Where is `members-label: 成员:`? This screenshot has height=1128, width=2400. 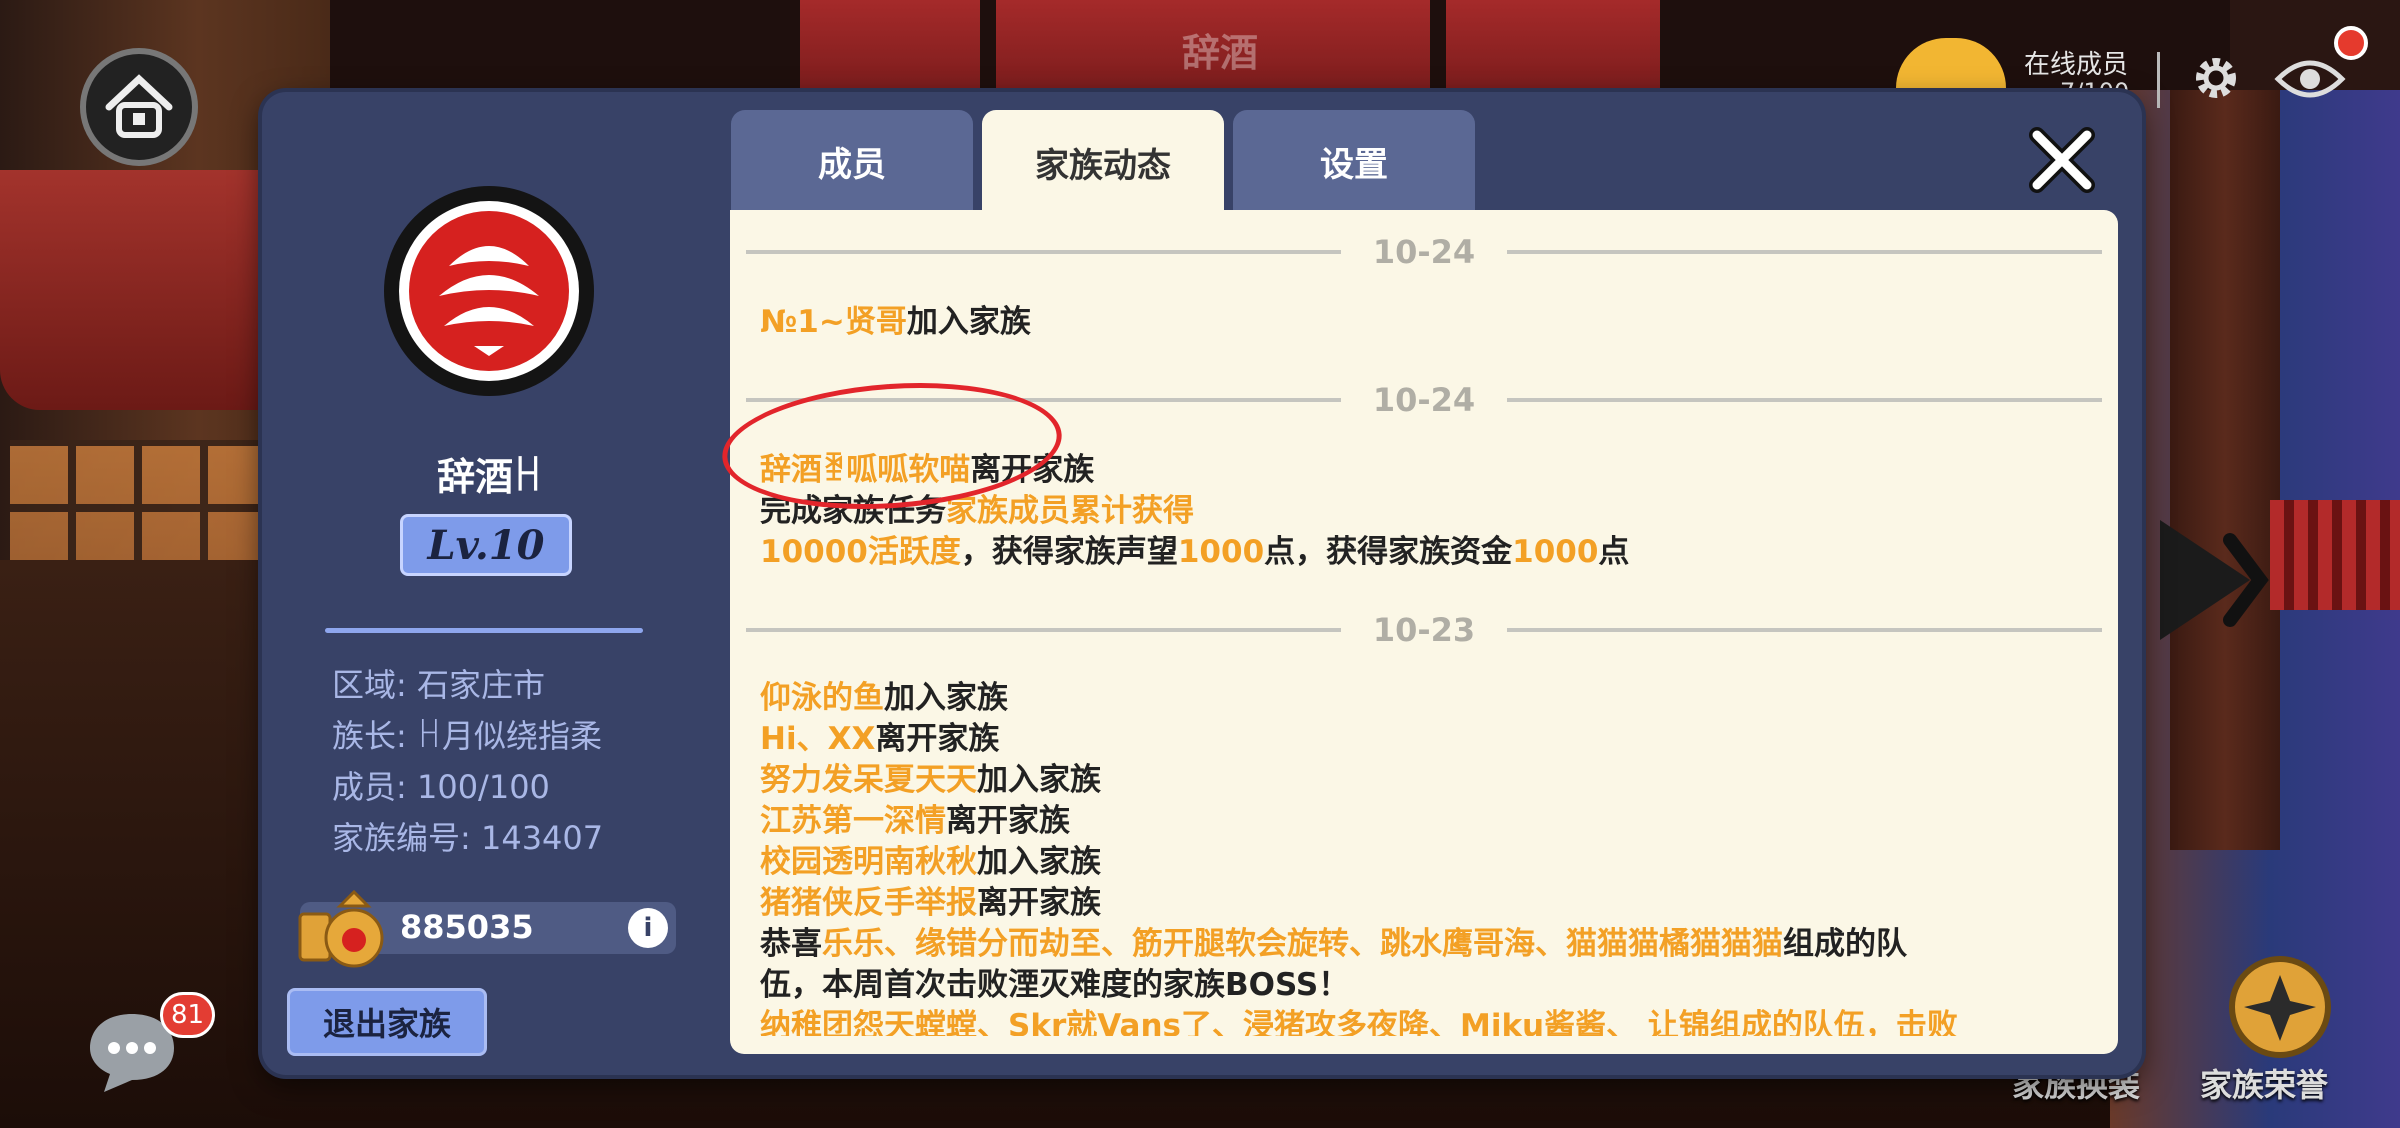
members-label: 成员: is located at coordinates (369, 787).